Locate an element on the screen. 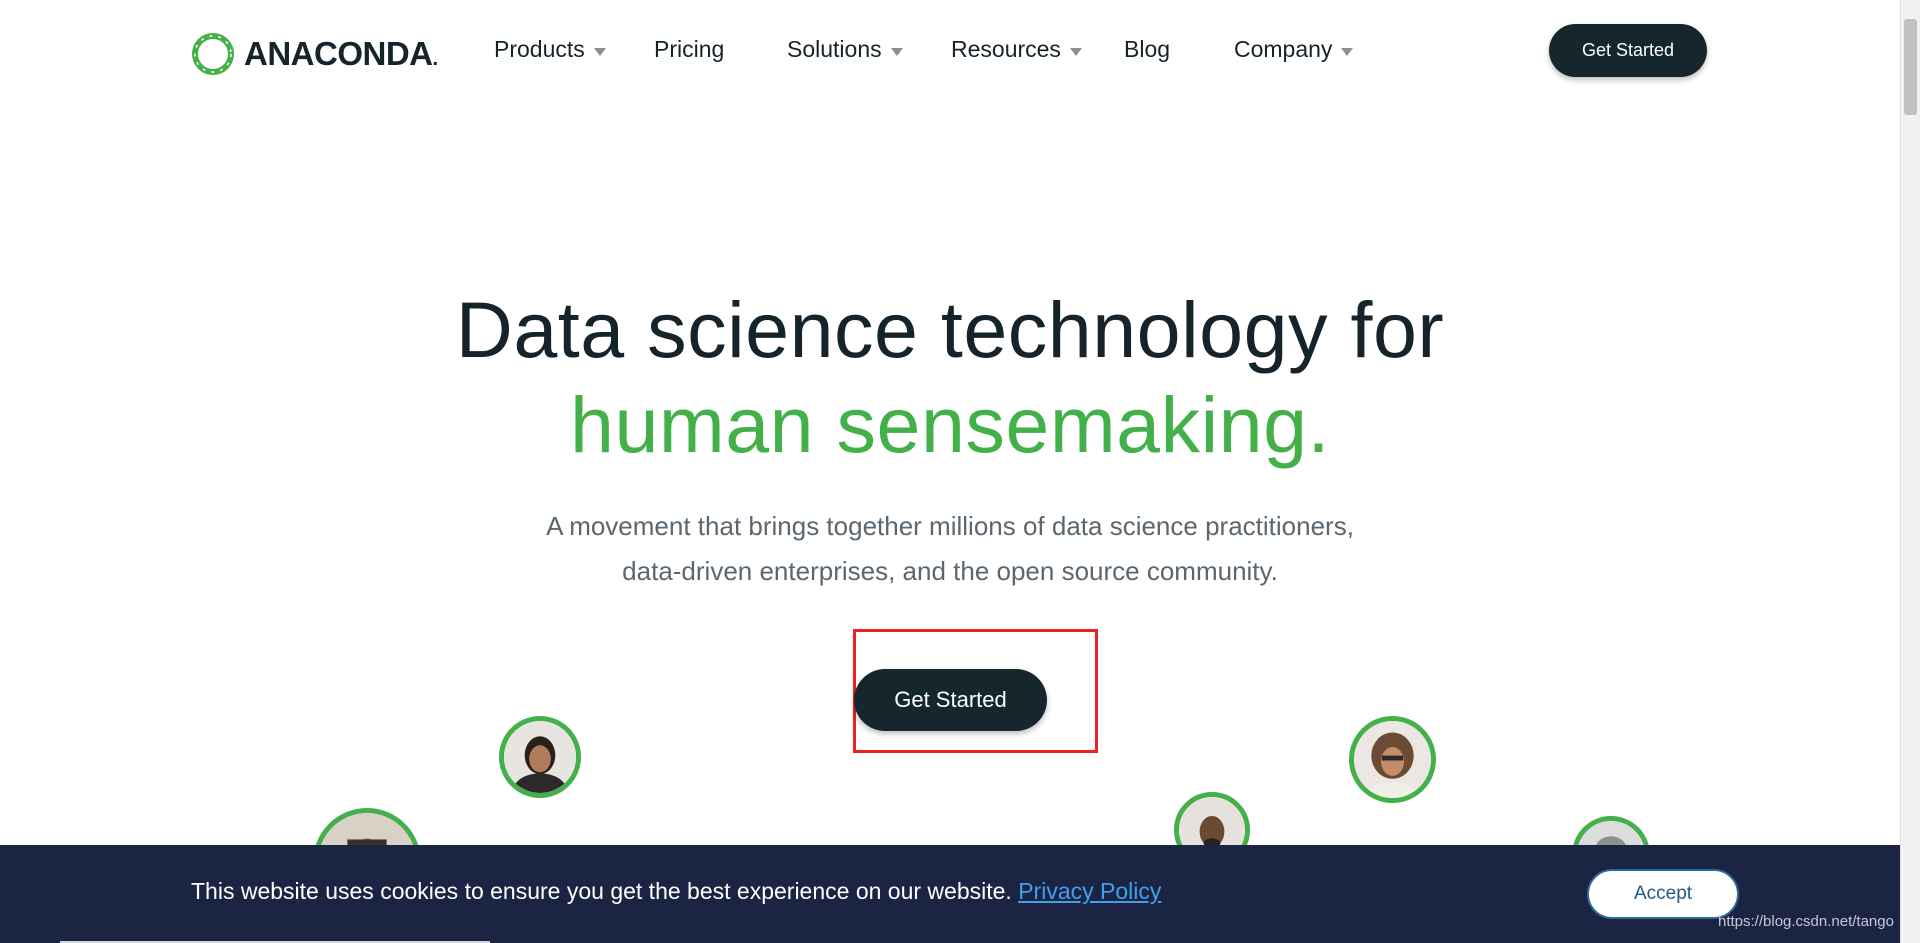 This screenshot has height=943, width=1920. nav-item-blog: Blog is located at coordinates (1147, 49).